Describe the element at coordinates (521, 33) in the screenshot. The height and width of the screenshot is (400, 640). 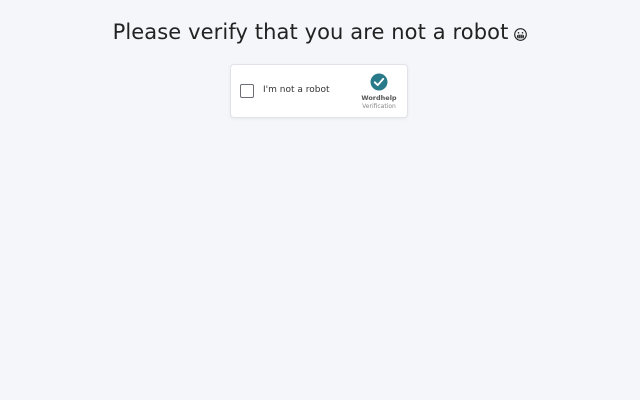
I see `grimacing-face-icon` at that location.